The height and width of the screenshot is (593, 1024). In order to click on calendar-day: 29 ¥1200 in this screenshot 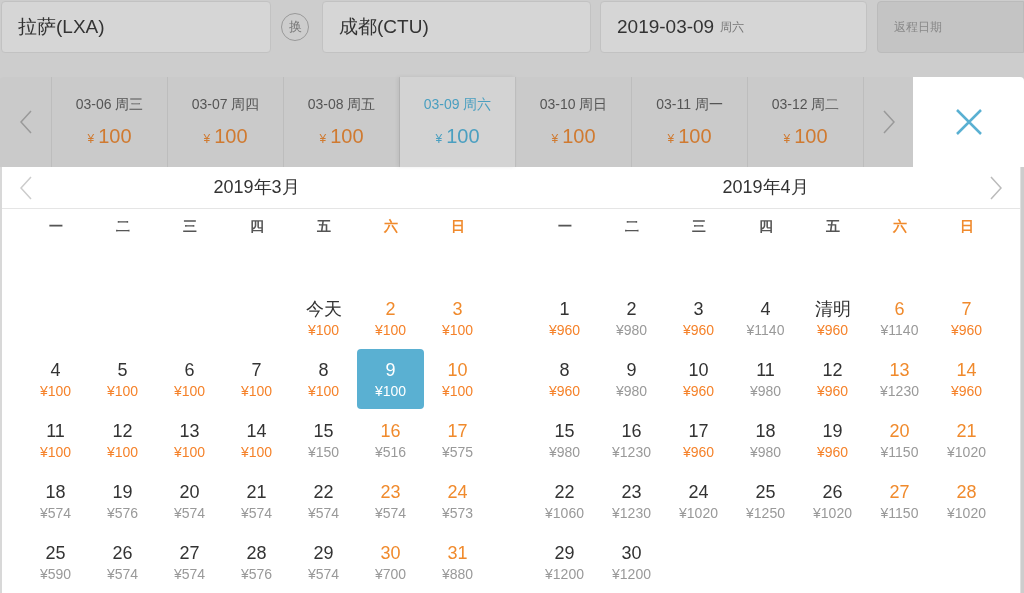, I will do `click(564, 562)`.